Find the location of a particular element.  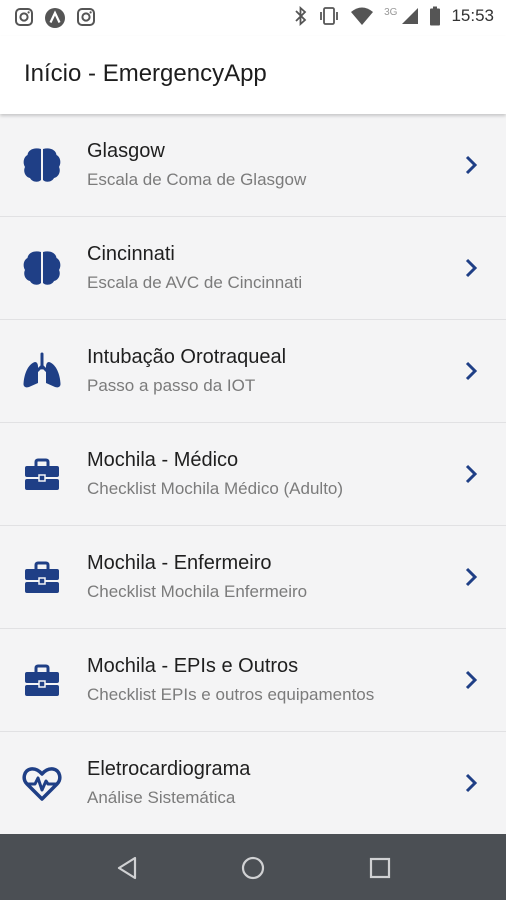

menu-item-subtitle: Checklist EPIs e outros equipamentos is located at coordinates (231, 694).